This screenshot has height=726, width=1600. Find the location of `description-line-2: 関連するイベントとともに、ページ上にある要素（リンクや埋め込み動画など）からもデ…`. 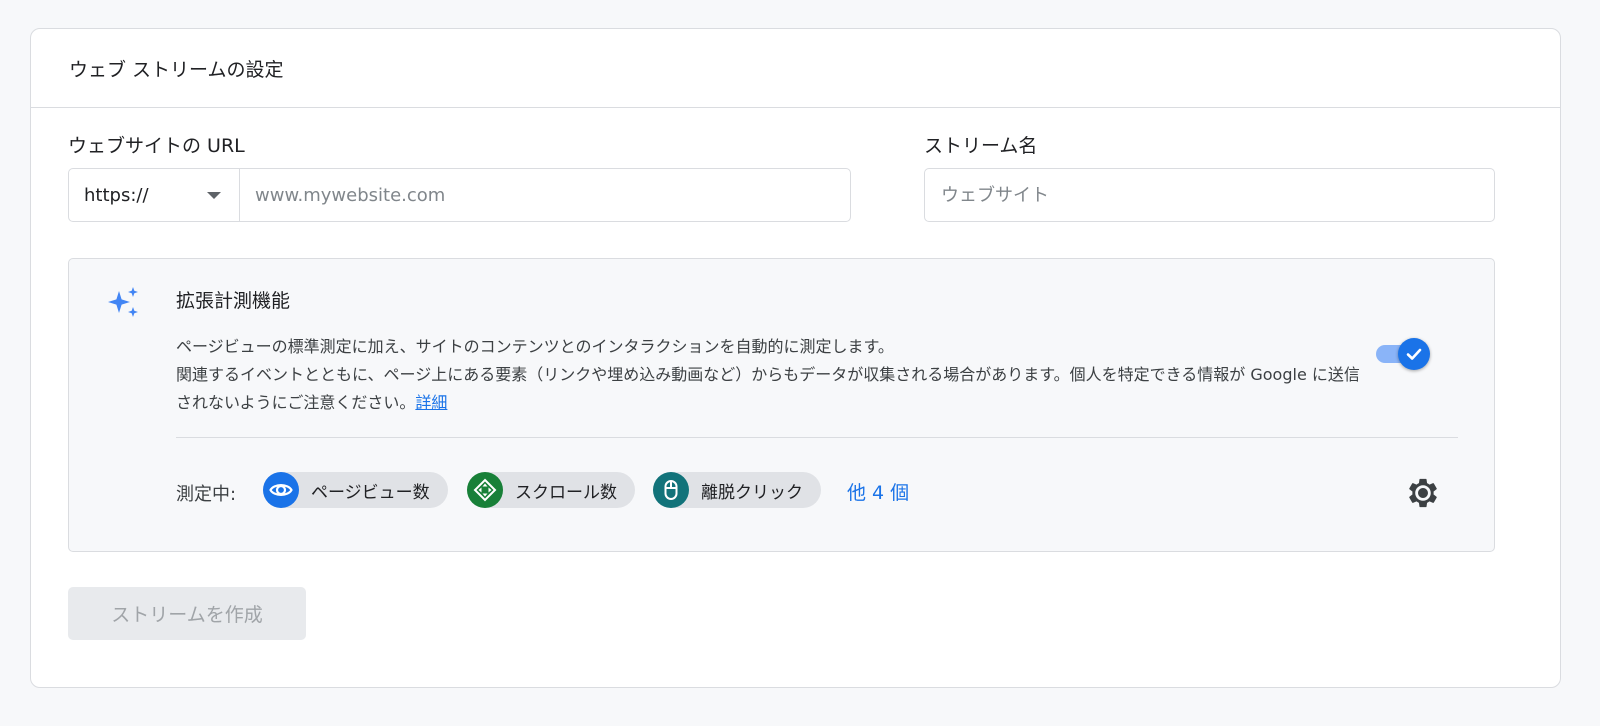

description-line-2: 関連するイベントとともに、ページ上にある要素（リンクや埋め込み動画など）からもデ… is located at coordinates (768, 388).